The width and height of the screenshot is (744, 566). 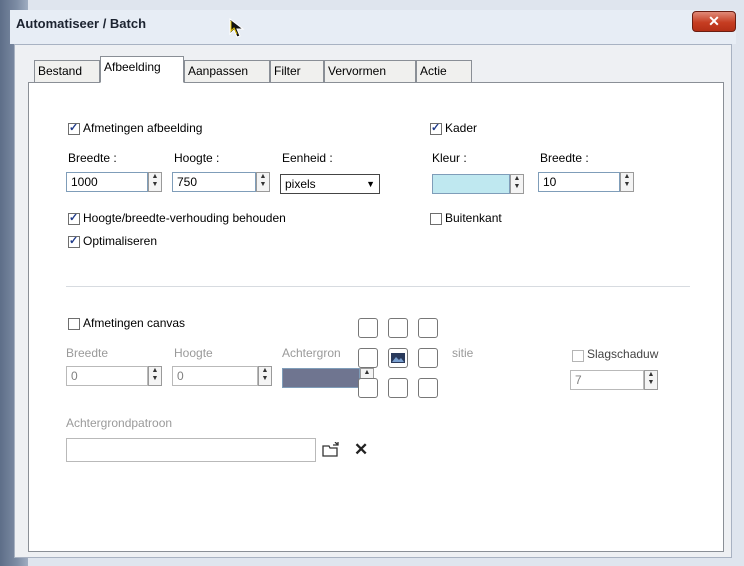 I want to click on shadow-checkbox, so click(x=578, y=356).